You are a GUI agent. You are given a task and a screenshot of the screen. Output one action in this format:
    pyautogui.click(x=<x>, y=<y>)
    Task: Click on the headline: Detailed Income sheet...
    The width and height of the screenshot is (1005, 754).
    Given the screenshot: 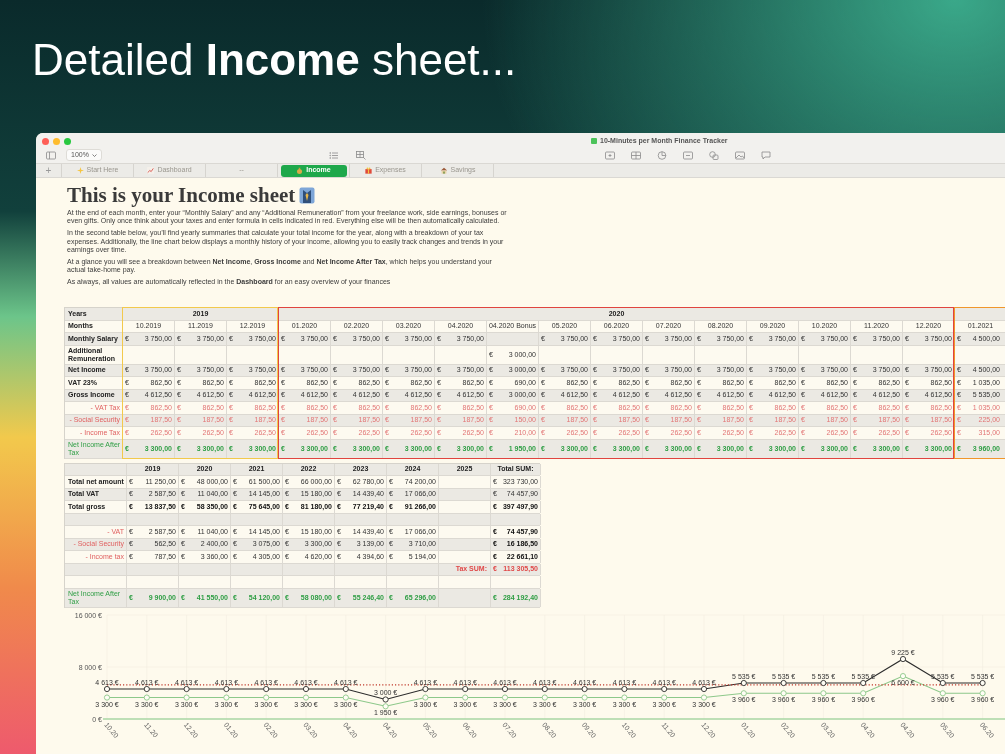 What is the action you would take?
    pyautogui.click(x=274, y=60)
    